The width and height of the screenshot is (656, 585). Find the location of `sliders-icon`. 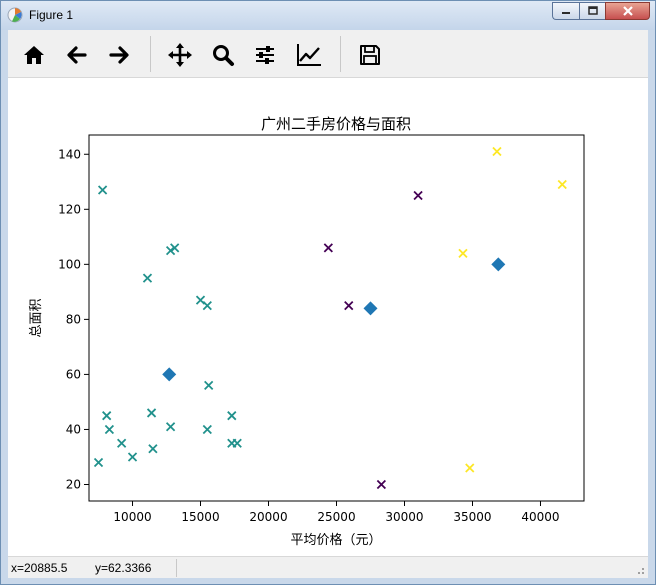

sliders-icon is located at coordinates (265, 55).